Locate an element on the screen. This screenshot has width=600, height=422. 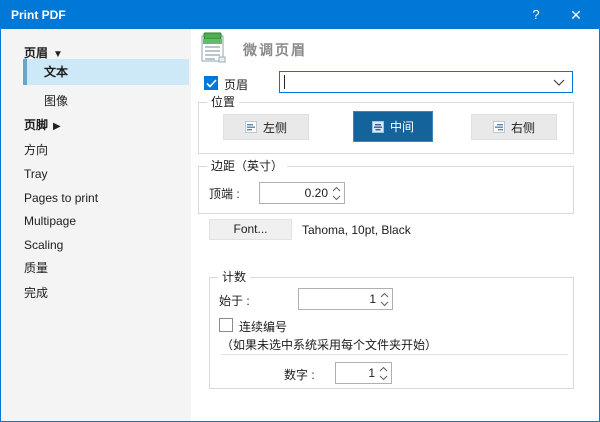
align-center-icon is located at coordinates (377, 126).